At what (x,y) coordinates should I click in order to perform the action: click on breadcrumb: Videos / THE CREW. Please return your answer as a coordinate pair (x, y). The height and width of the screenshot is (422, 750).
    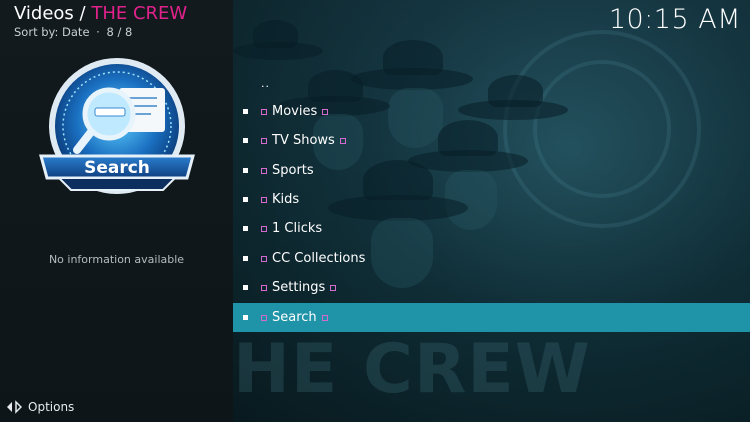
    Looking at the image, I should click on (100, 14).